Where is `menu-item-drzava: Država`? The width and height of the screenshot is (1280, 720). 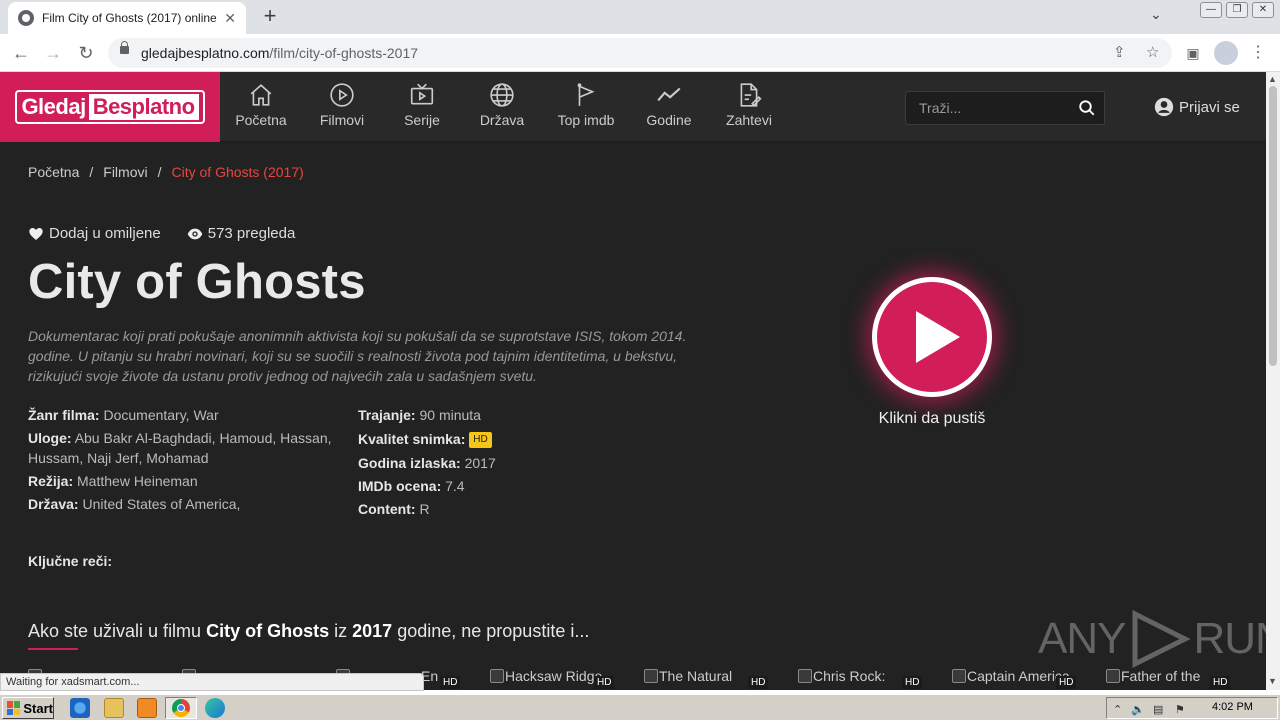 menu-item-drzava: Država is located at coordinates (502, 107).